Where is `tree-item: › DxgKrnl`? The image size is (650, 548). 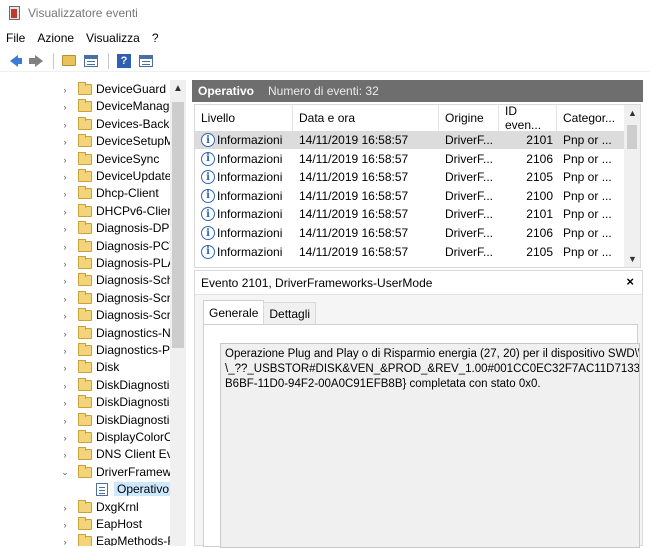
tree-item: › DxgKrnl is located at coordinates (85, 507).